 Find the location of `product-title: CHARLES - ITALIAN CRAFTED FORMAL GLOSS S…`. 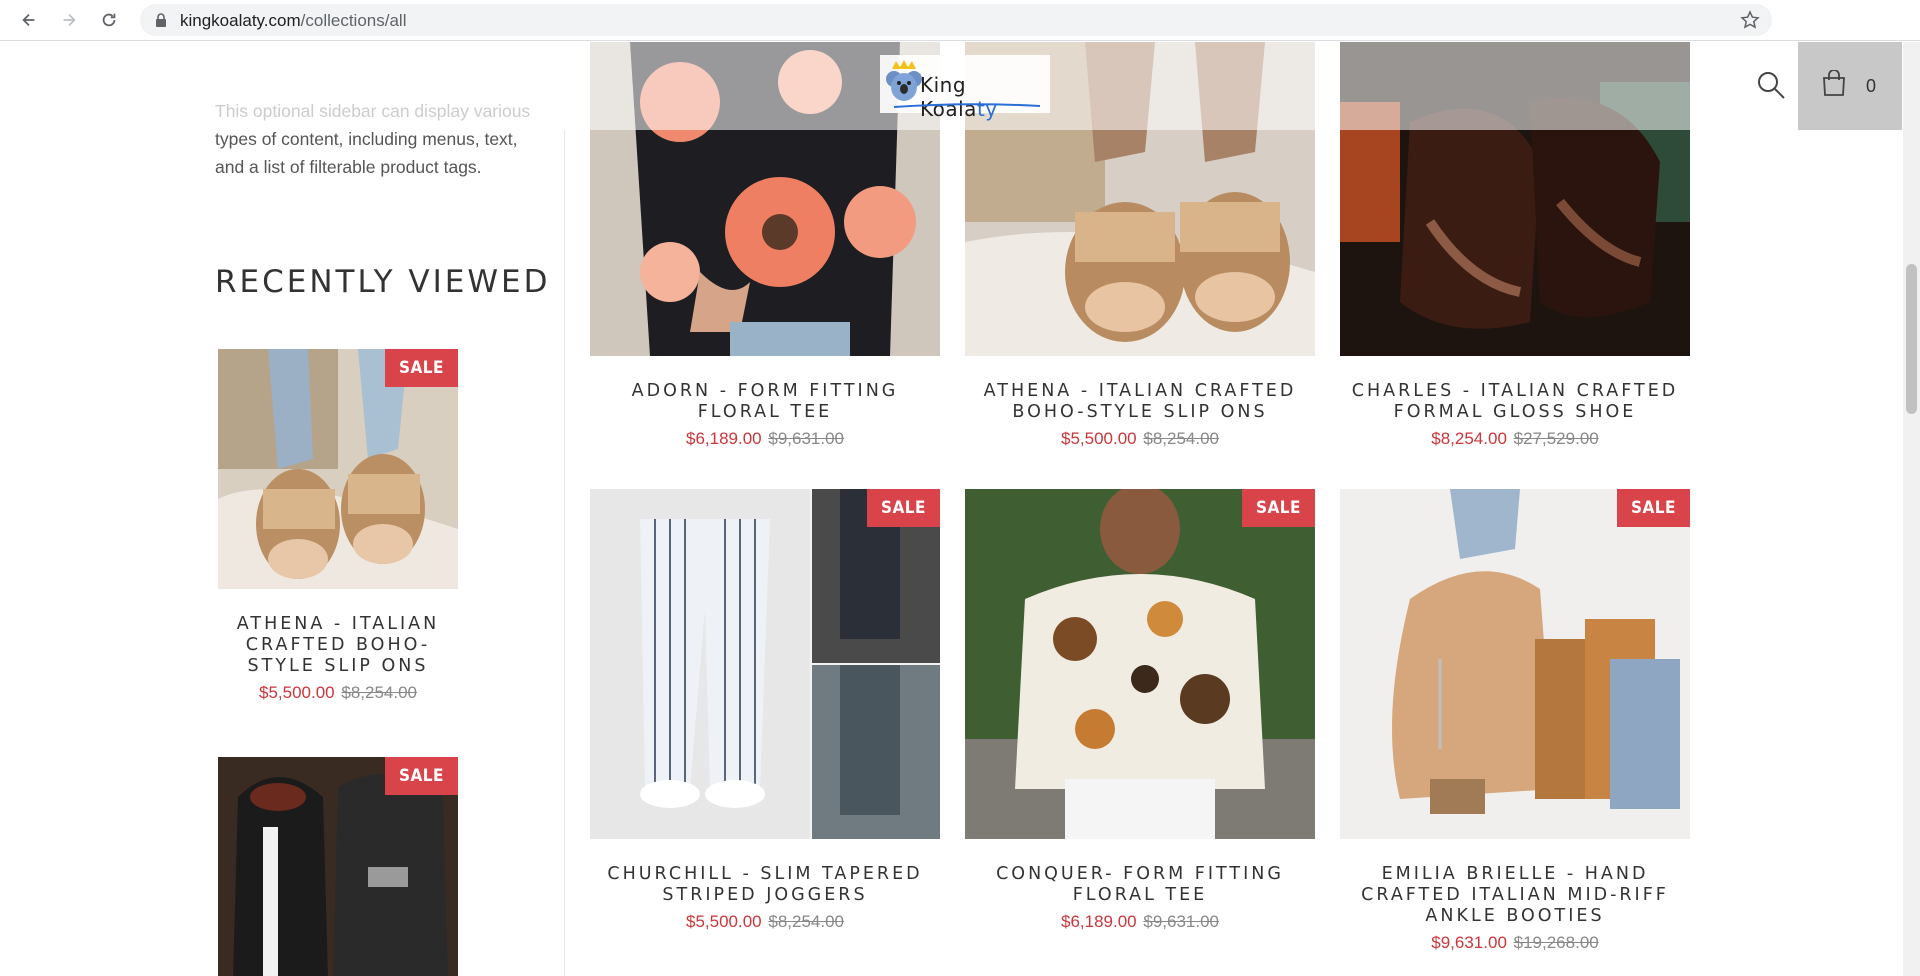

product-title: CHARLES - ITALIAN CRAFTED FORMAL GLOSS S… is located at coordinates (1515, 402).